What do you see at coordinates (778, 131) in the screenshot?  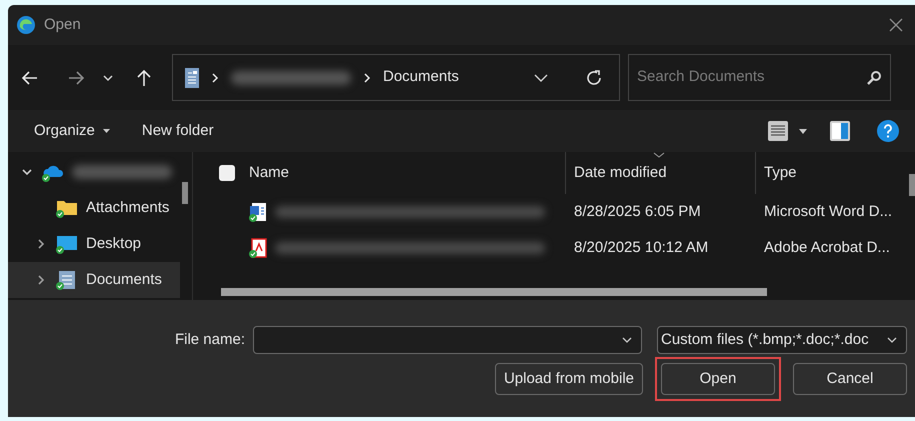 I see `view-list-icon` at bounding box center [778, 131].